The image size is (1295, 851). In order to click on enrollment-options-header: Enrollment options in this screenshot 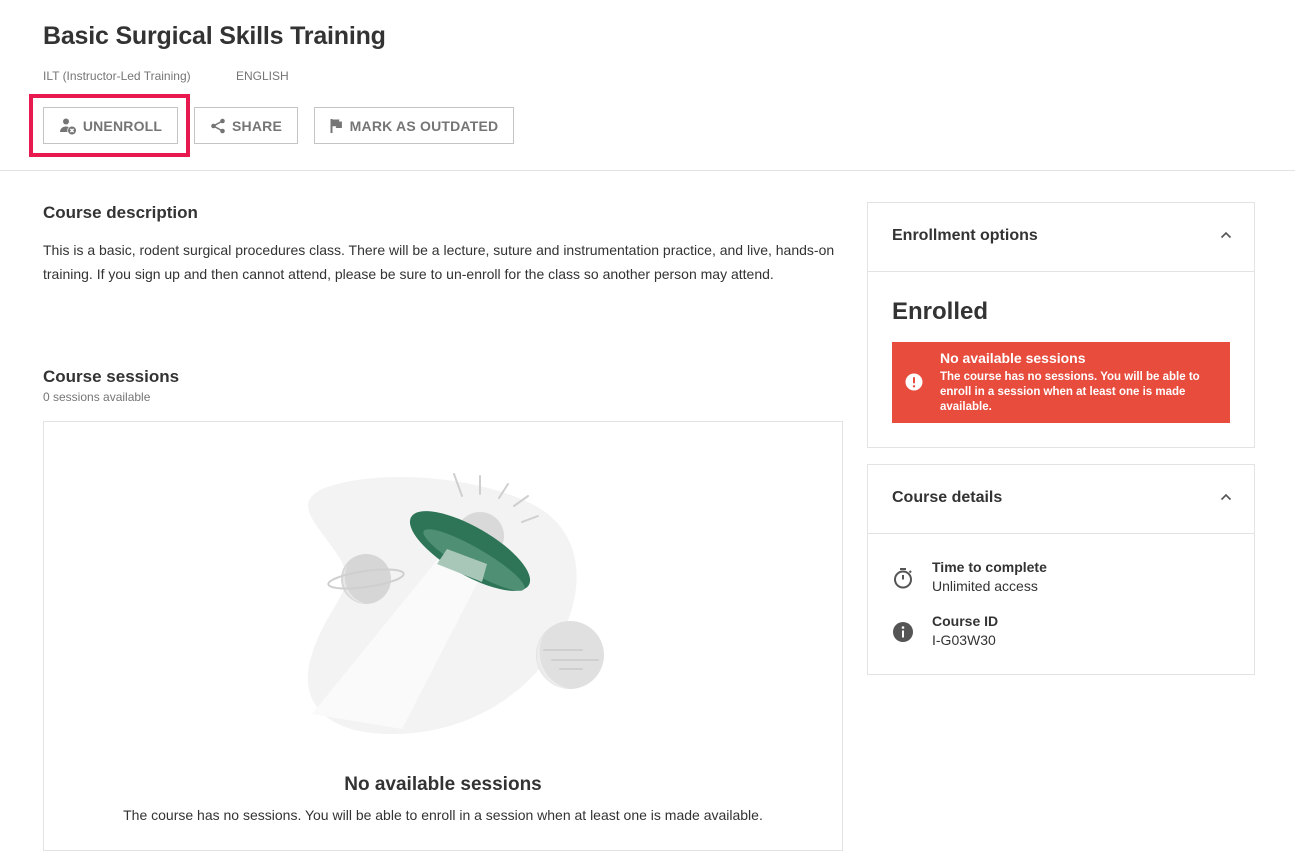, I will do `click(1061, 237)`.